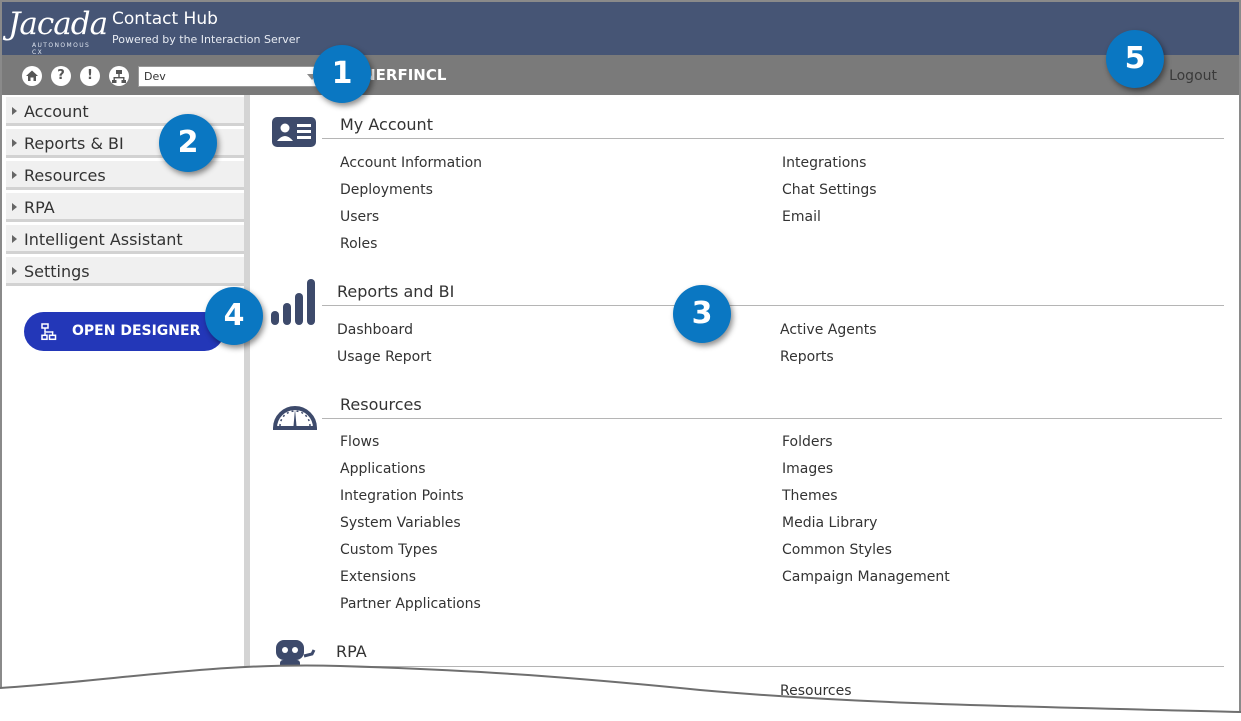 The image size is (1241, 721). What do you see at coordinates (1193, 76) in the screenshot?
I see `logout-link: Logout` at bounding box center [1193, 76].